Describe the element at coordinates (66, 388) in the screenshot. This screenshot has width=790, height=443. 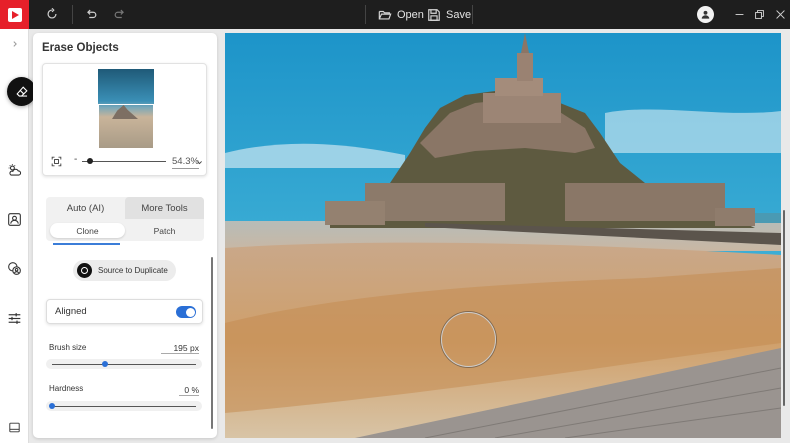
I see `hardness-label: Hardness` at that location.